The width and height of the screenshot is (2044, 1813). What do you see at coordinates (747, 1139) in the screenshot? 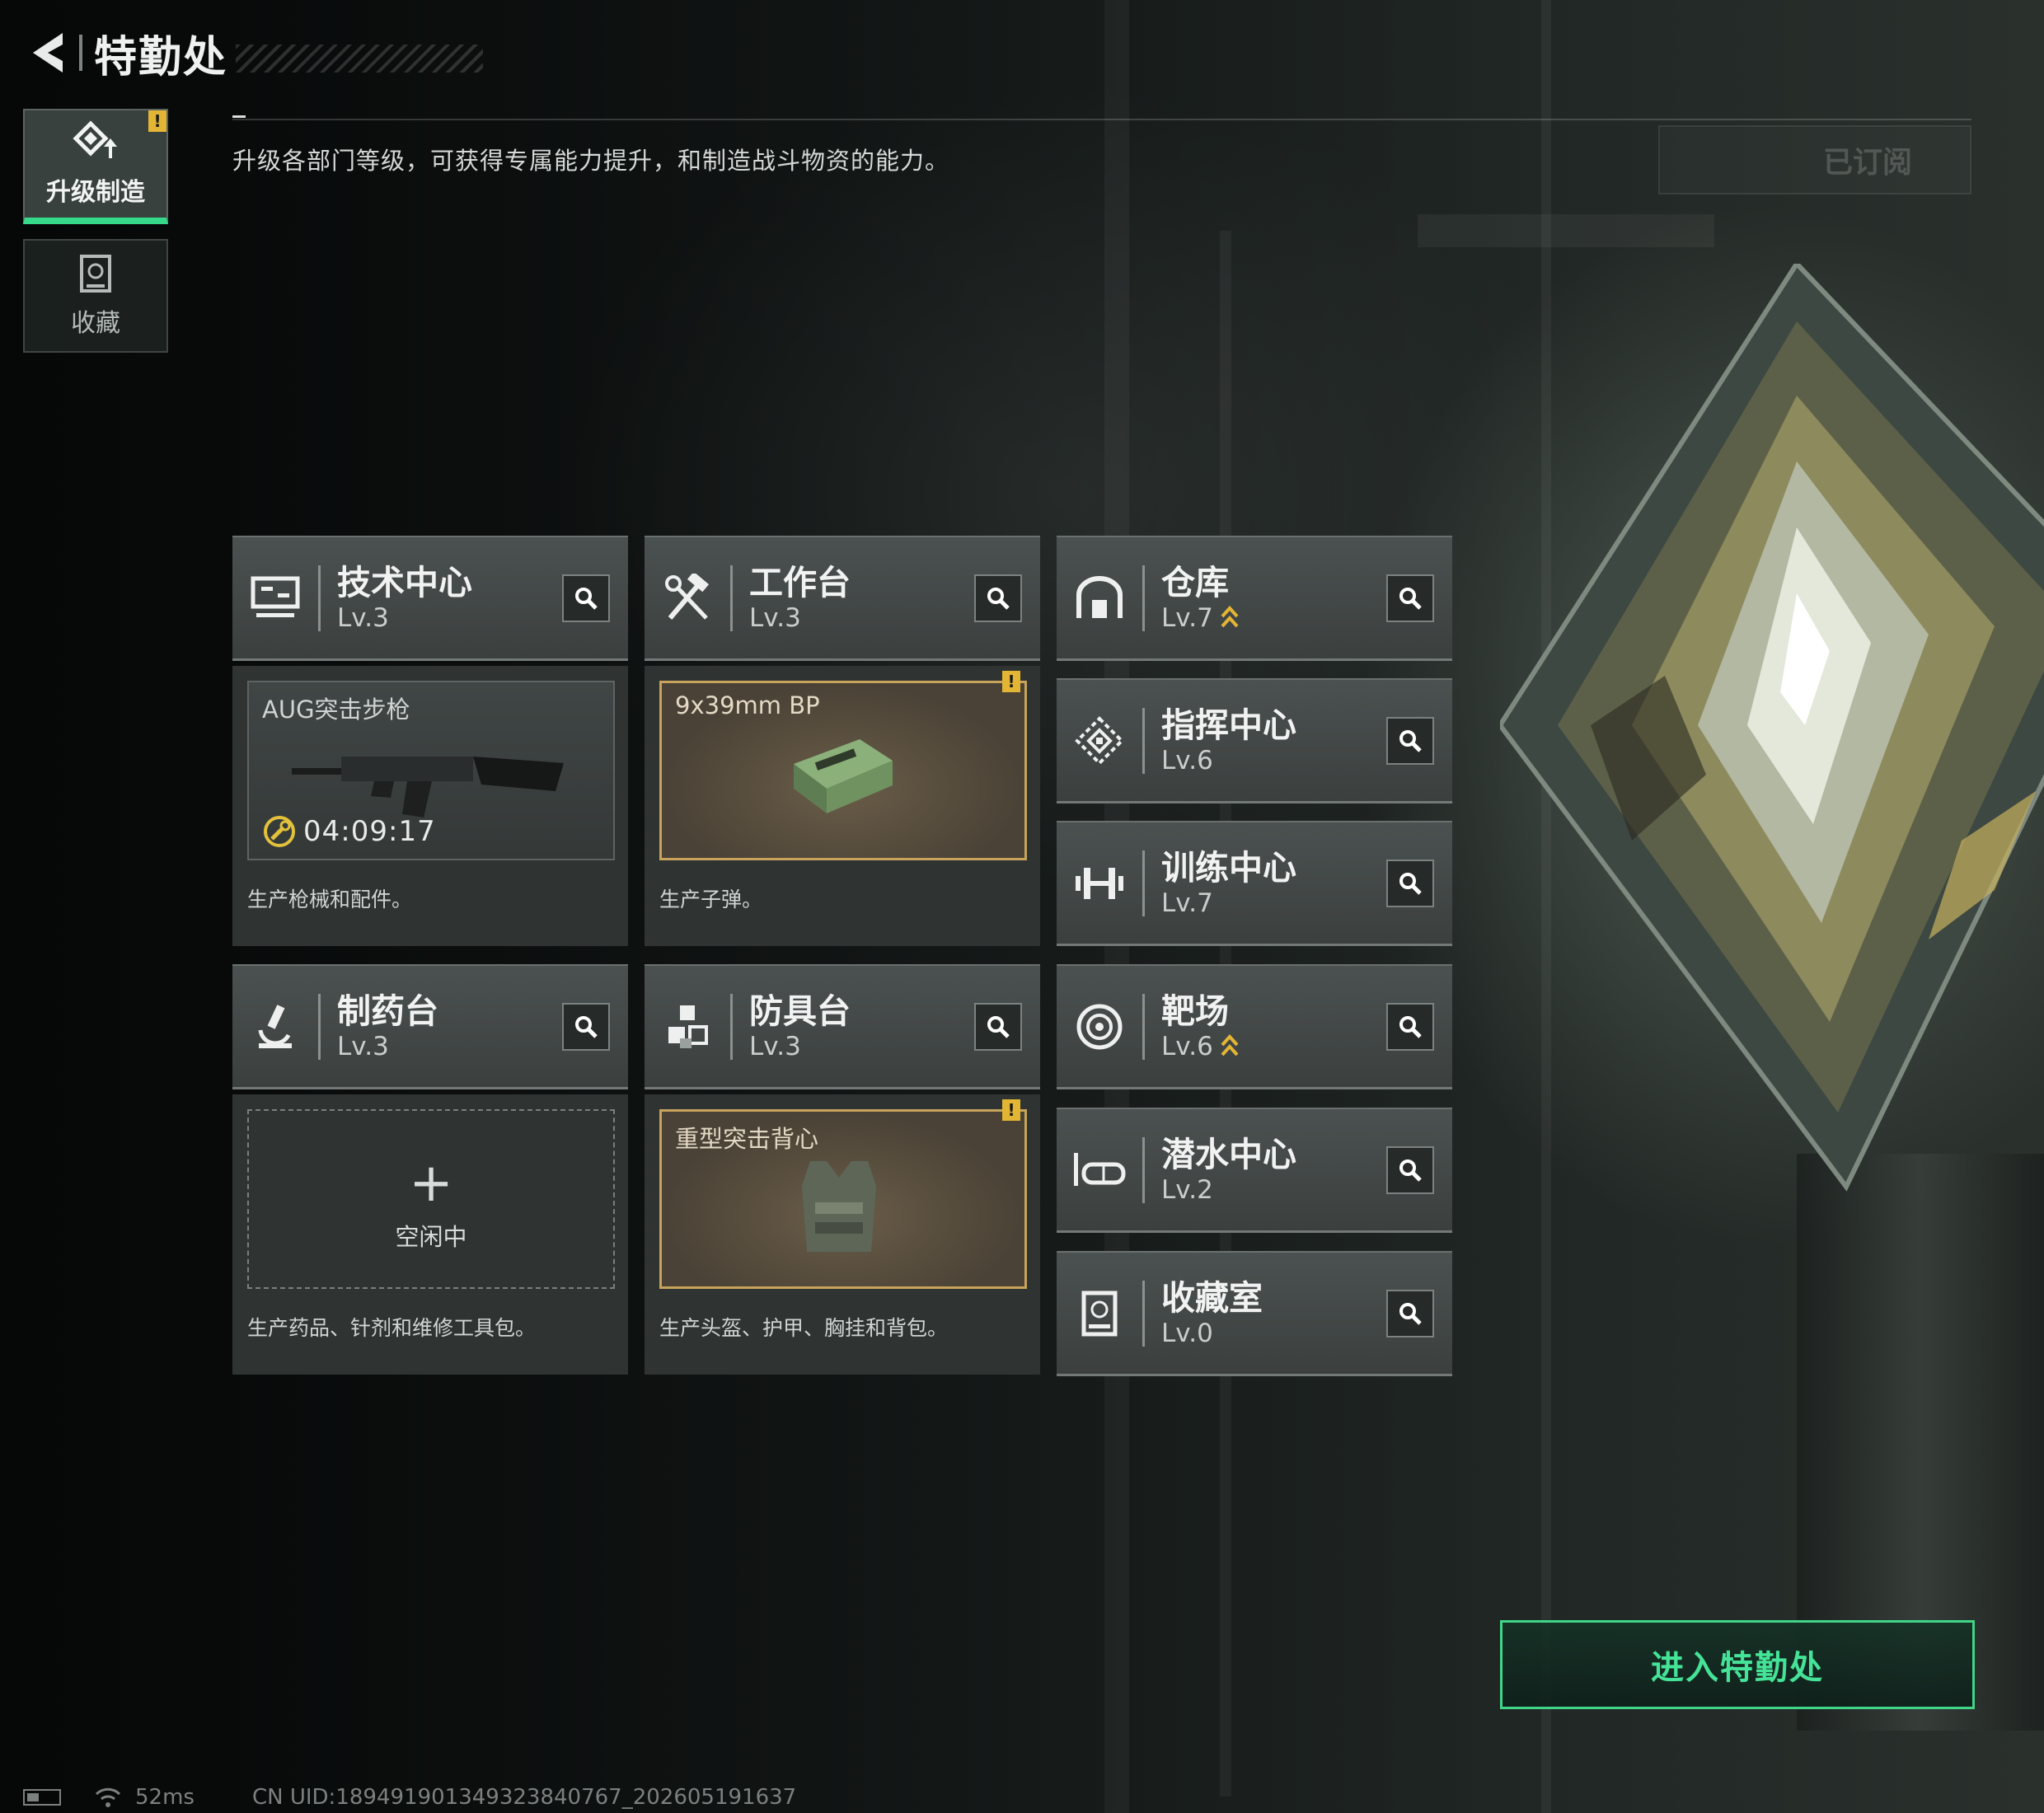
I see `item-name: 重型突击背心` at bounding box center [747, 1139].